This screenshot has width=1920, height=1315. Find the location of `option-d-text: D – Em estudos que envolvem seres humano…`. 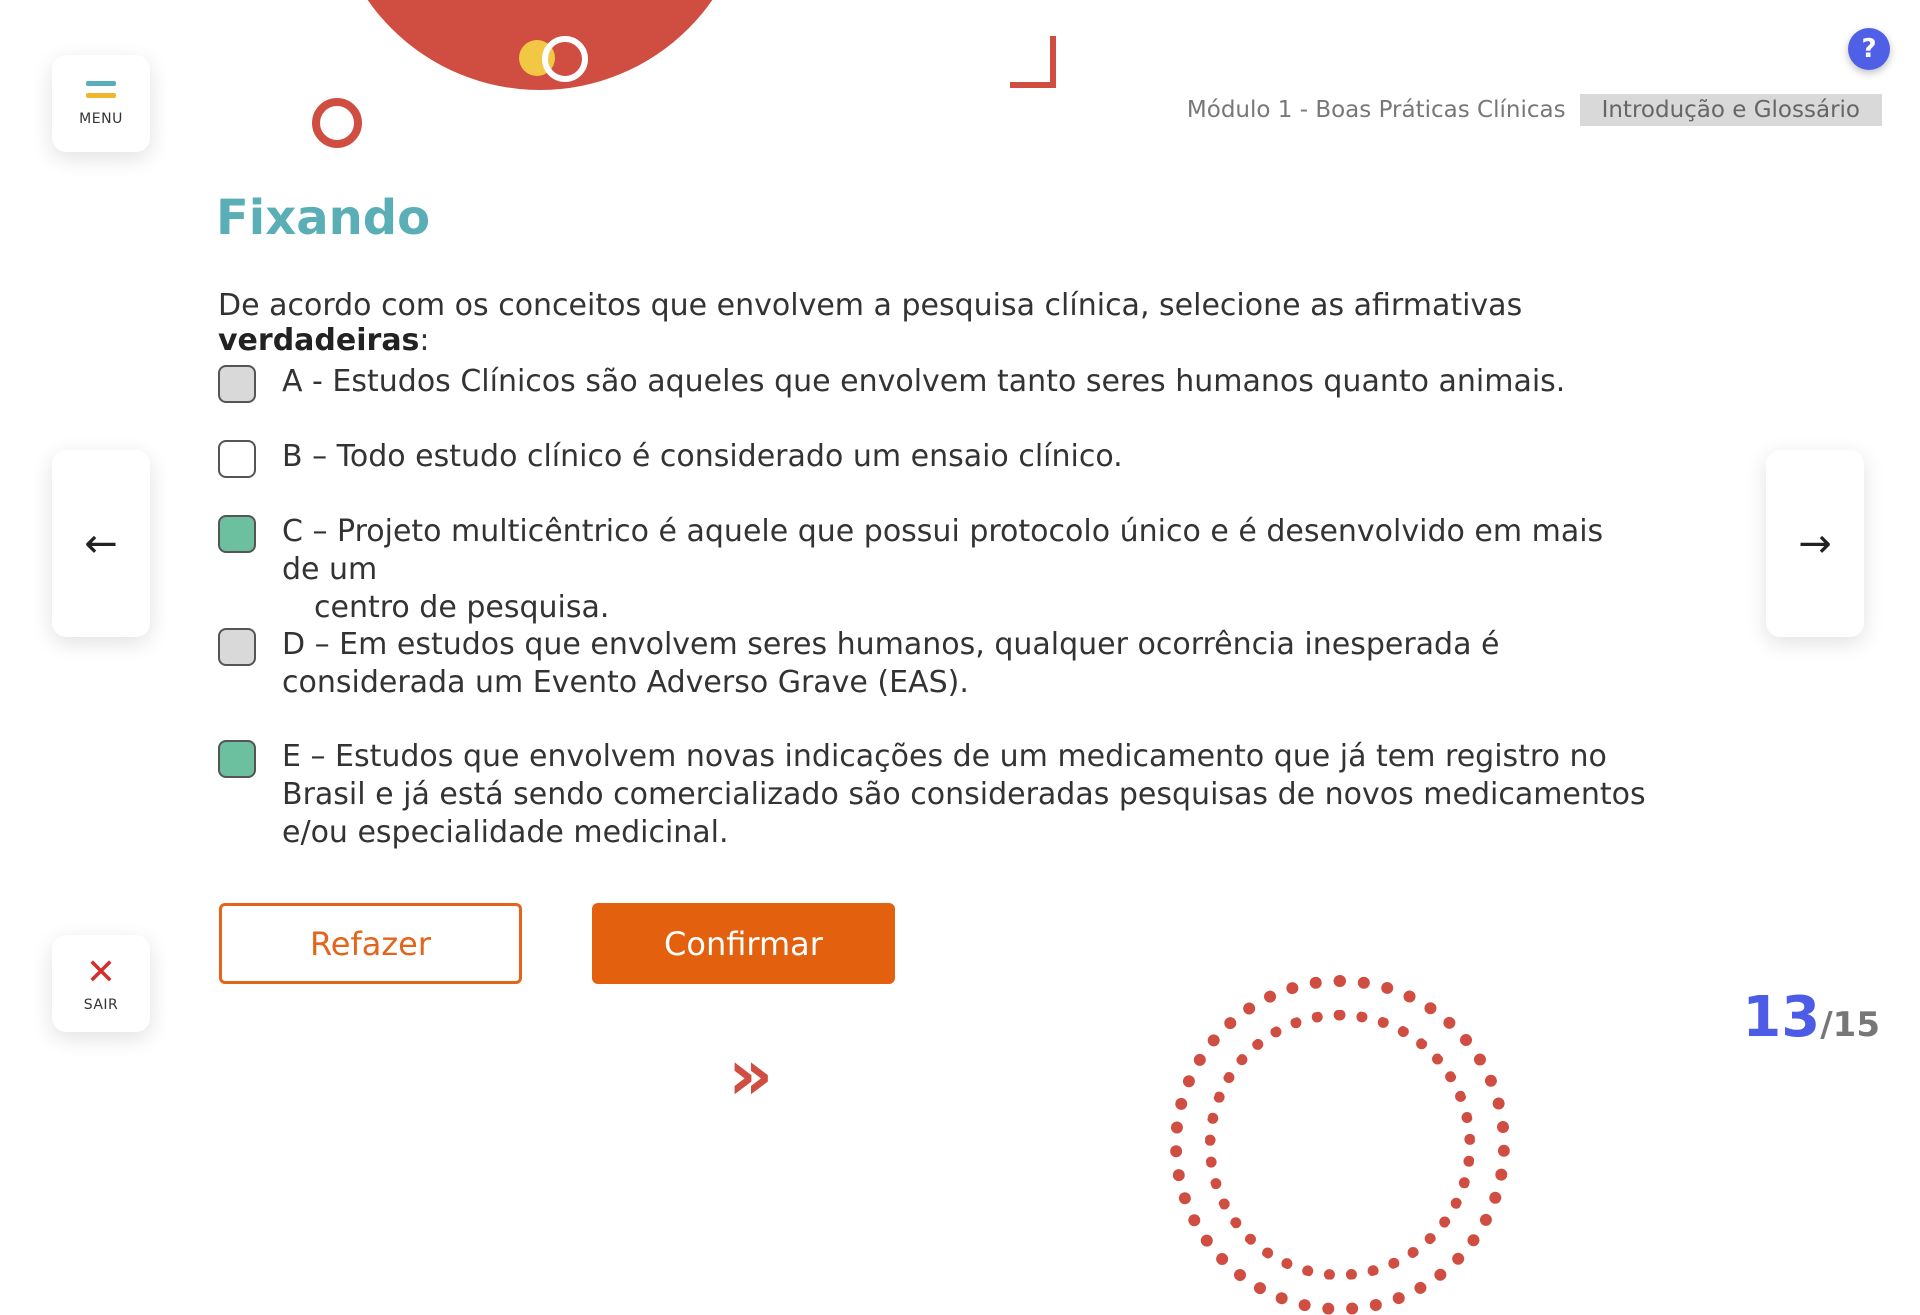

option-d-text: D – Em estudos que envolvem seres humano… is located at coordinates (891, 663).